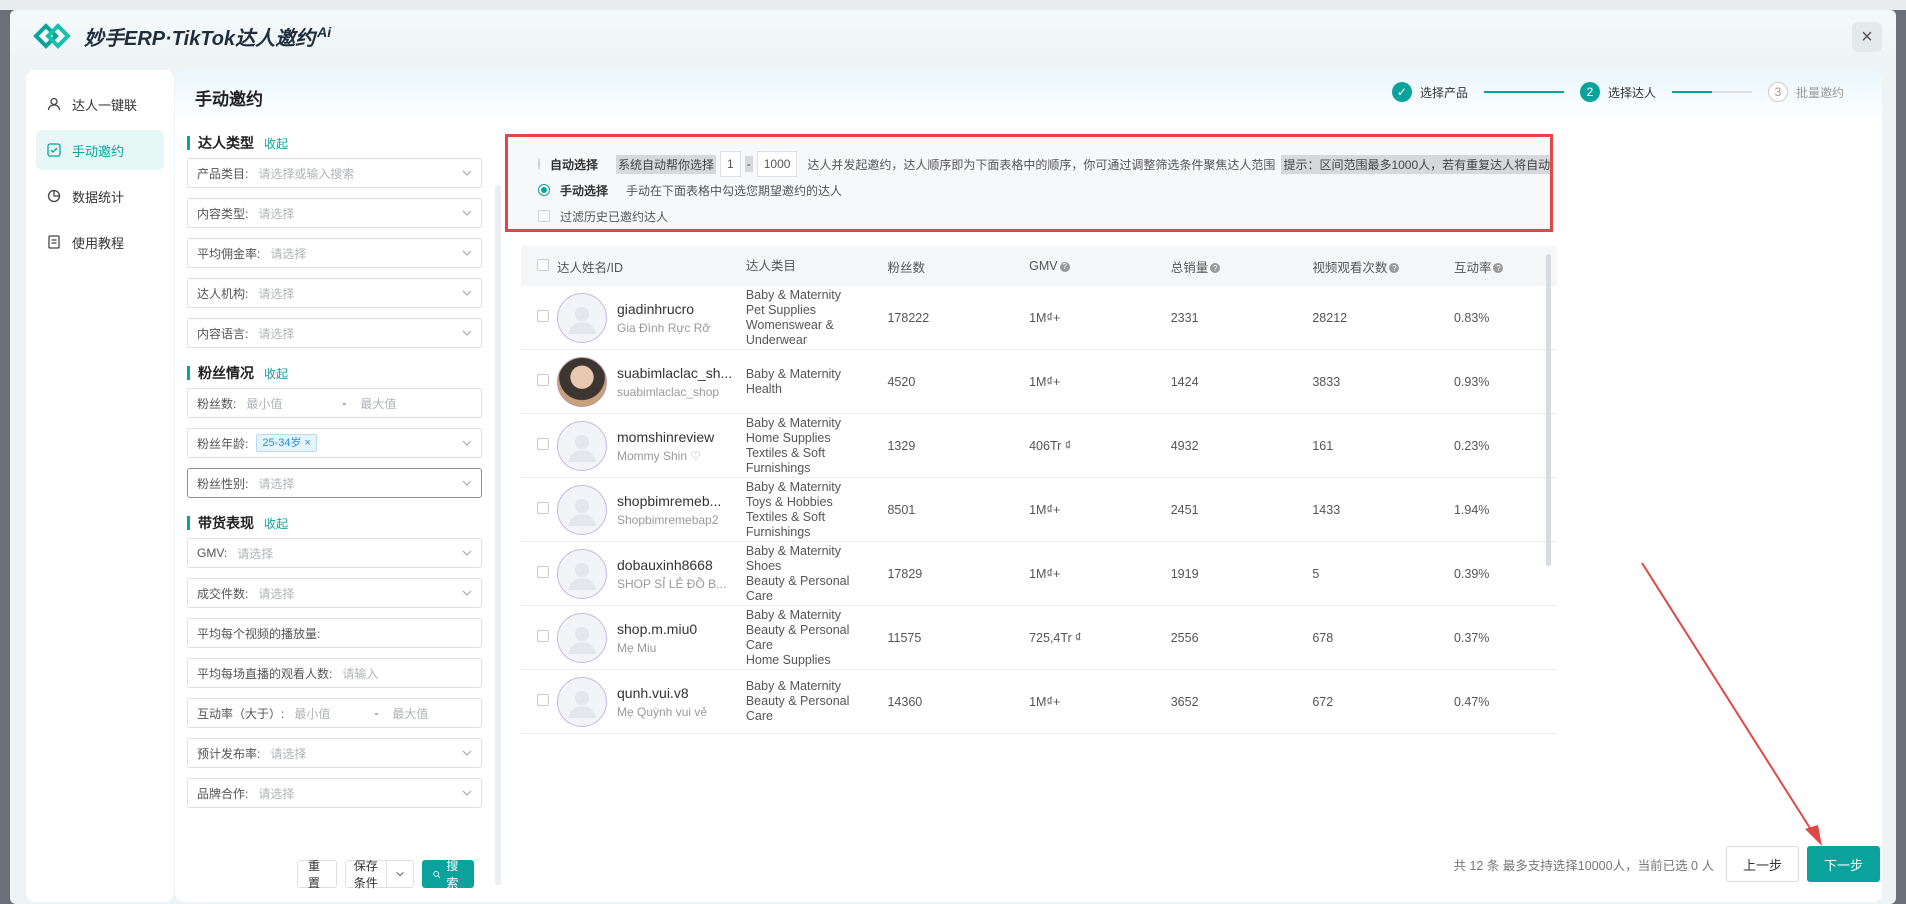 Image resolution: width=1906 pixels, height=904 pixels. Describe the element at coordinates (100, 242) in the screenshot. I see `sidebar-item-tutorial: 使用教程` at that location.